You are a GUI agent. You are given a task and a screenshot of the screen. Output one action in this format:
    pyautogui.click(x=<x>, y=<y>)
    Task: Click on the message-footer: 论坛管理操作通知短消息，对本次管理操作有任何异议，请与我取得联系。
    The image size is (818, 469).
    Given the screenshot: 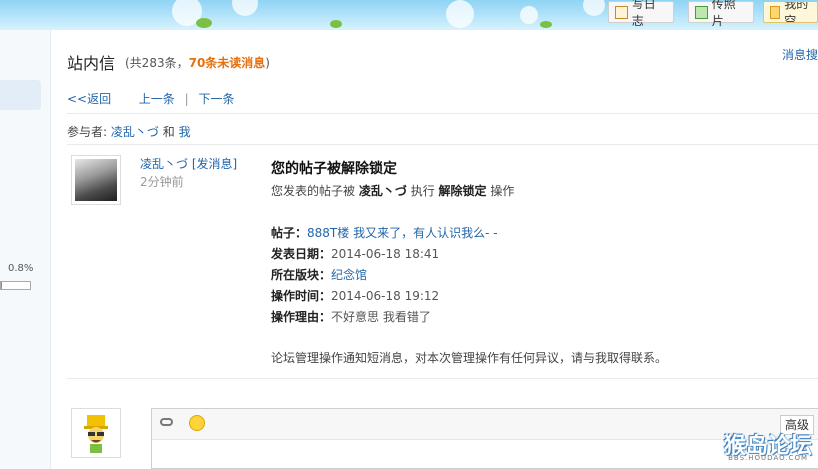 What is the action you would take?
    pyautogui.click(x=469, y=358)
    